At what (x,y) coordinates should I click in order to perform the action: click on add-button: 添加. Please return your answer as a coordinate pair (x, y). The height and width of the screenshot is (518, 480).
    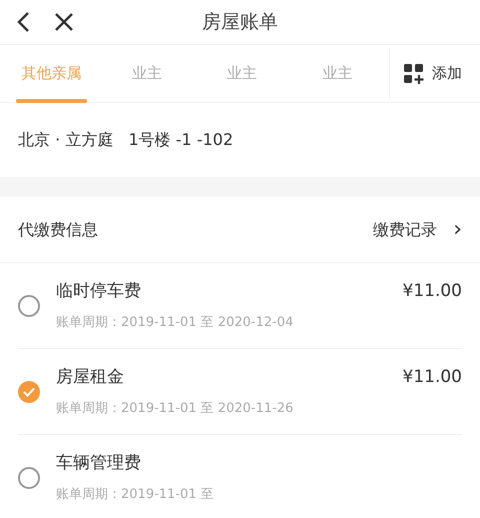
    Looking at the image, I should click on (434, 73).